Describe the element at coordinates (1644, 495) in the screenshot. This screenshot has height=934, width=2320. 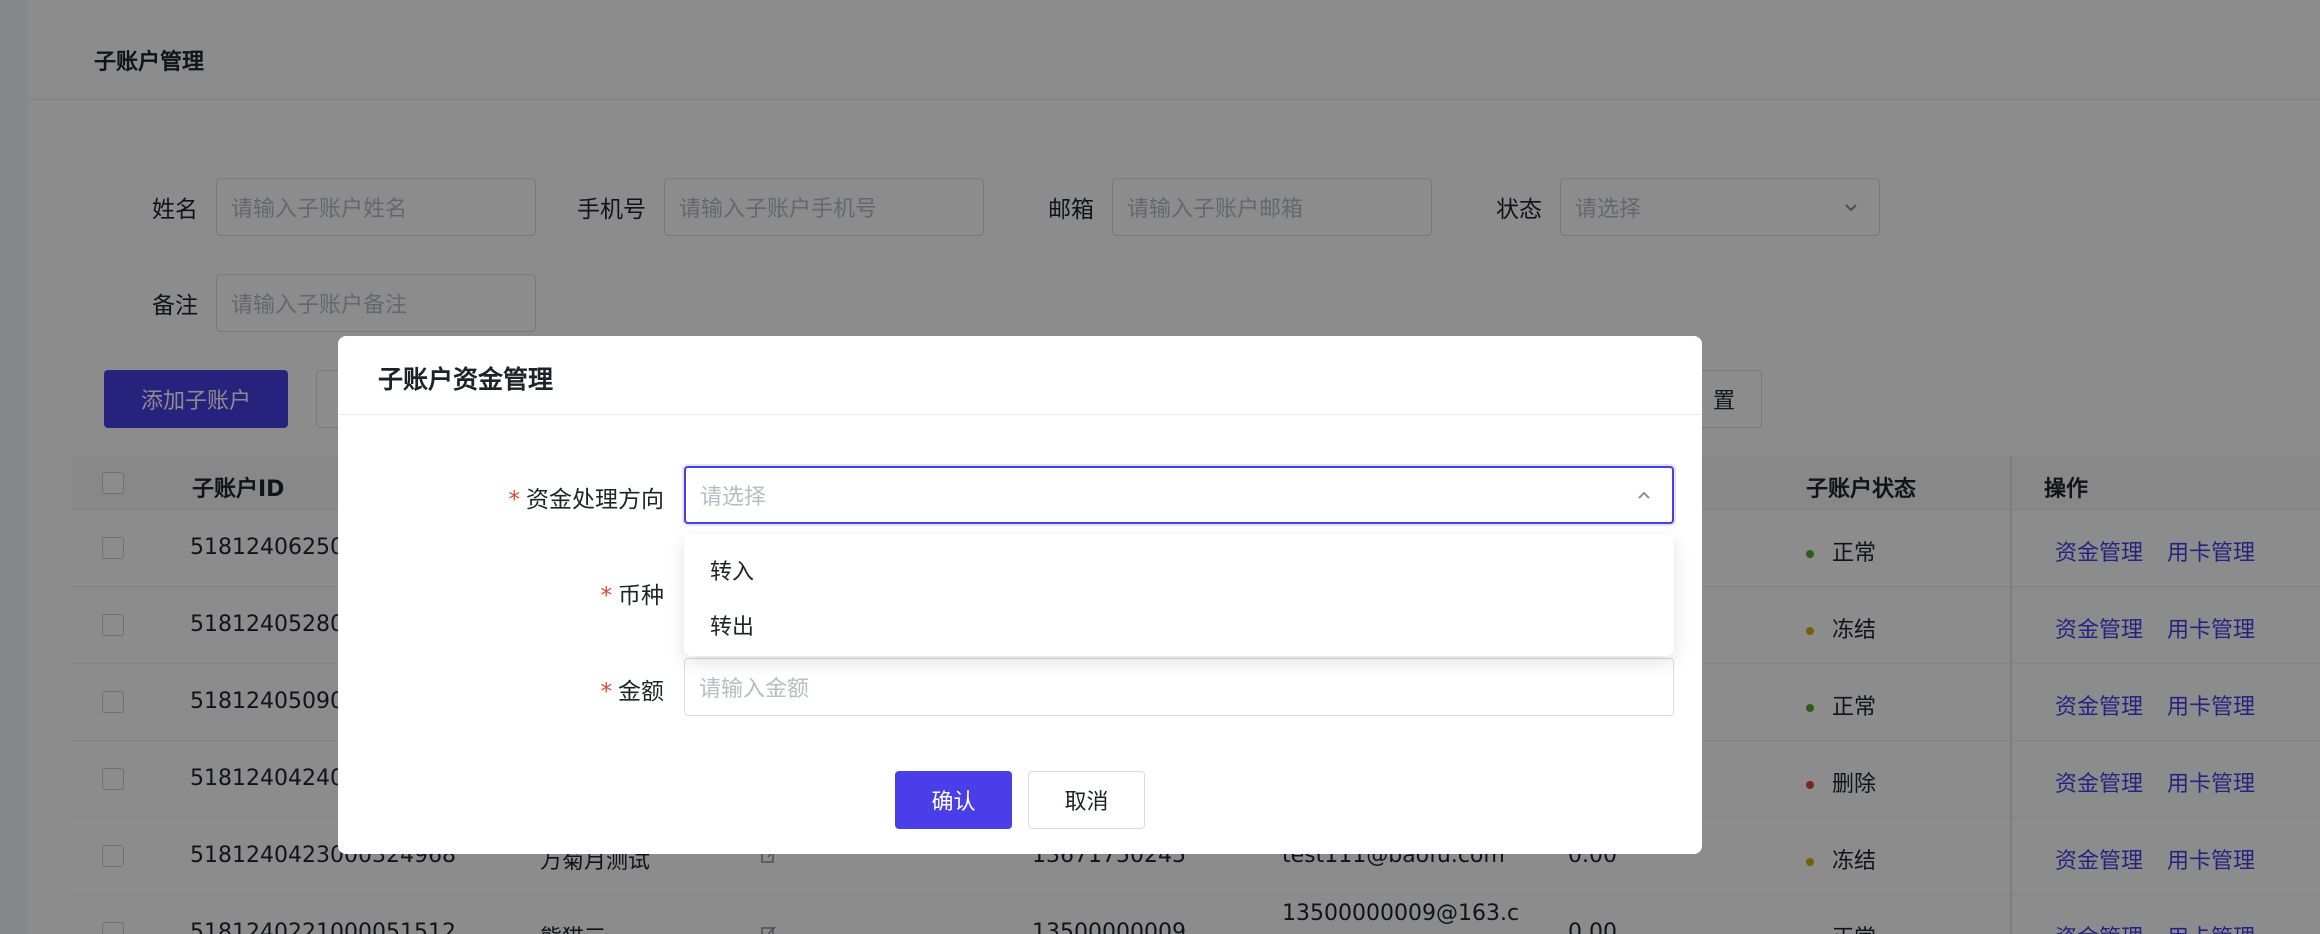
I see `chevron-up-icon` at that location.